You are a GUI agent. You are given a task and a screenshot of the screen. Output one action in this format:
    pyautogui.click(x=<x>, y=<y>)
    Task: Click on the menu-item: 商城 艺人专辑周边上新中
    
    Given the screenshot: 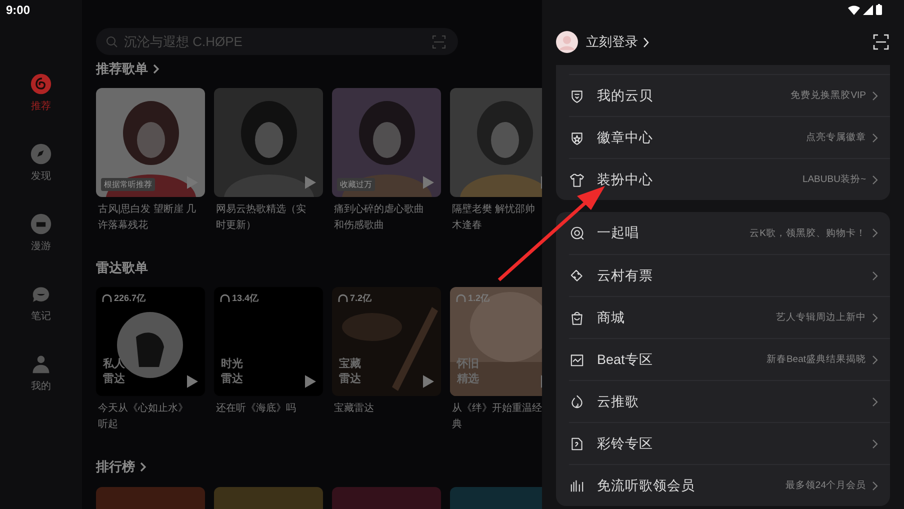 What is the action you would take?
    pyautogui.click(x=729, y=317)
    